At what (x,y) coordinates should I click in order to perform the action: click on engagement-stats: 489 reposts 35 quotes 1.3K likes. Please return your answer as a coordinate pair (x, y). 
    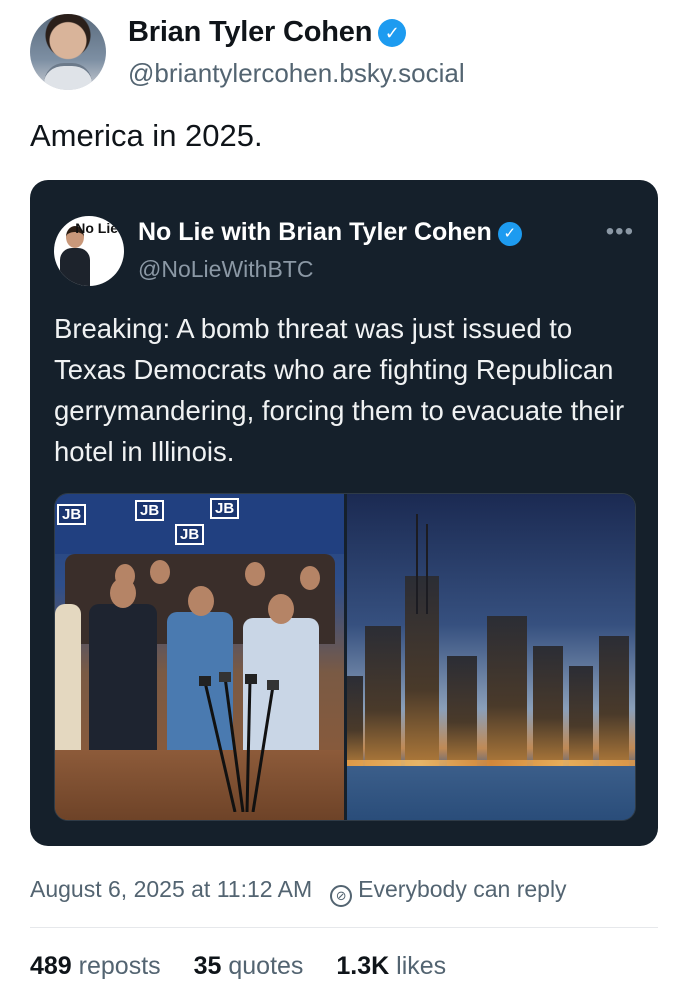
    Looking at the image, I should click on (251, 966).